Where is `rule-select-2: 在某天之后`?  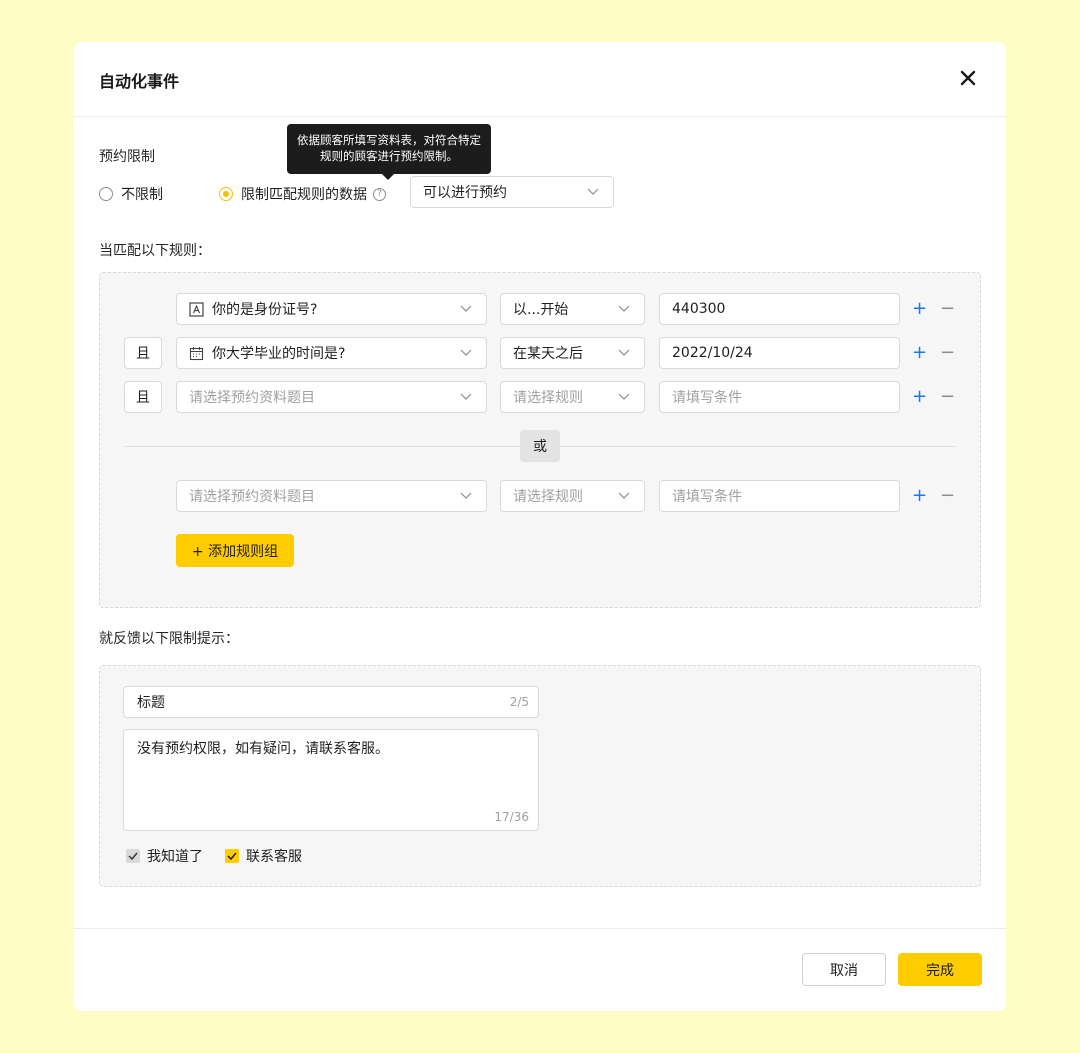
rule-select-2: 在某天之后 is located at coordinates (572, 353).